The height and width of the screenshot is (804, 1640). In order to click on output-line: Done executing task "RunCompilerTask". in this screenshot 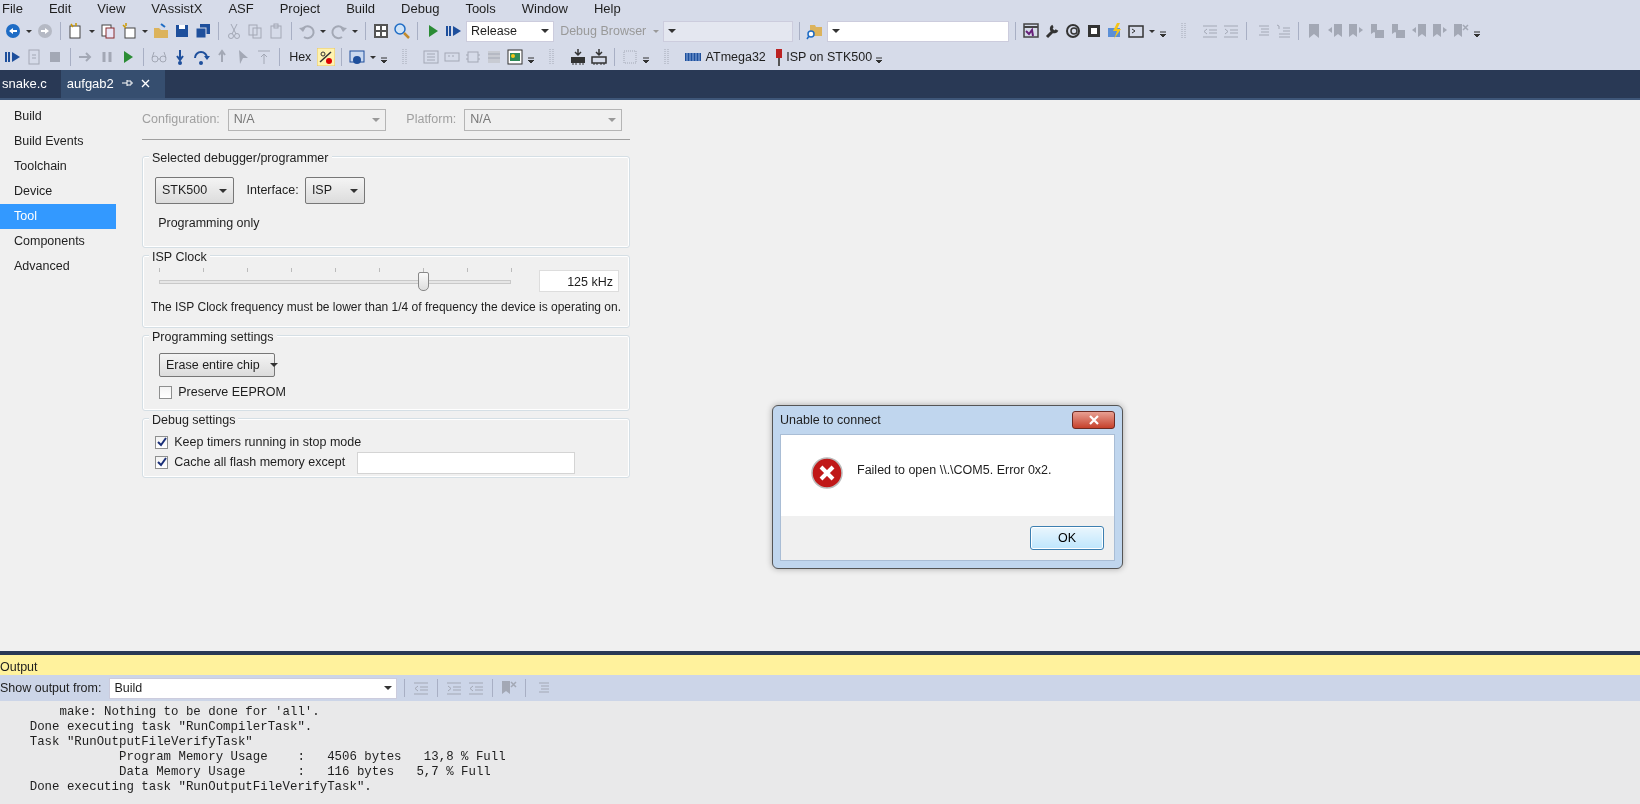, I will do `click(171, 727)`.